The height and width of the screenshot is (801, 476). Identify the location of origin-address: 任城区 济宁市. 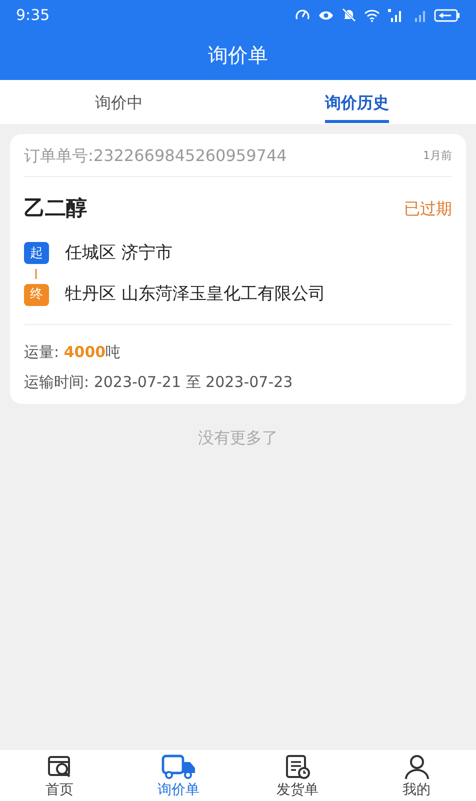
(118, 253).